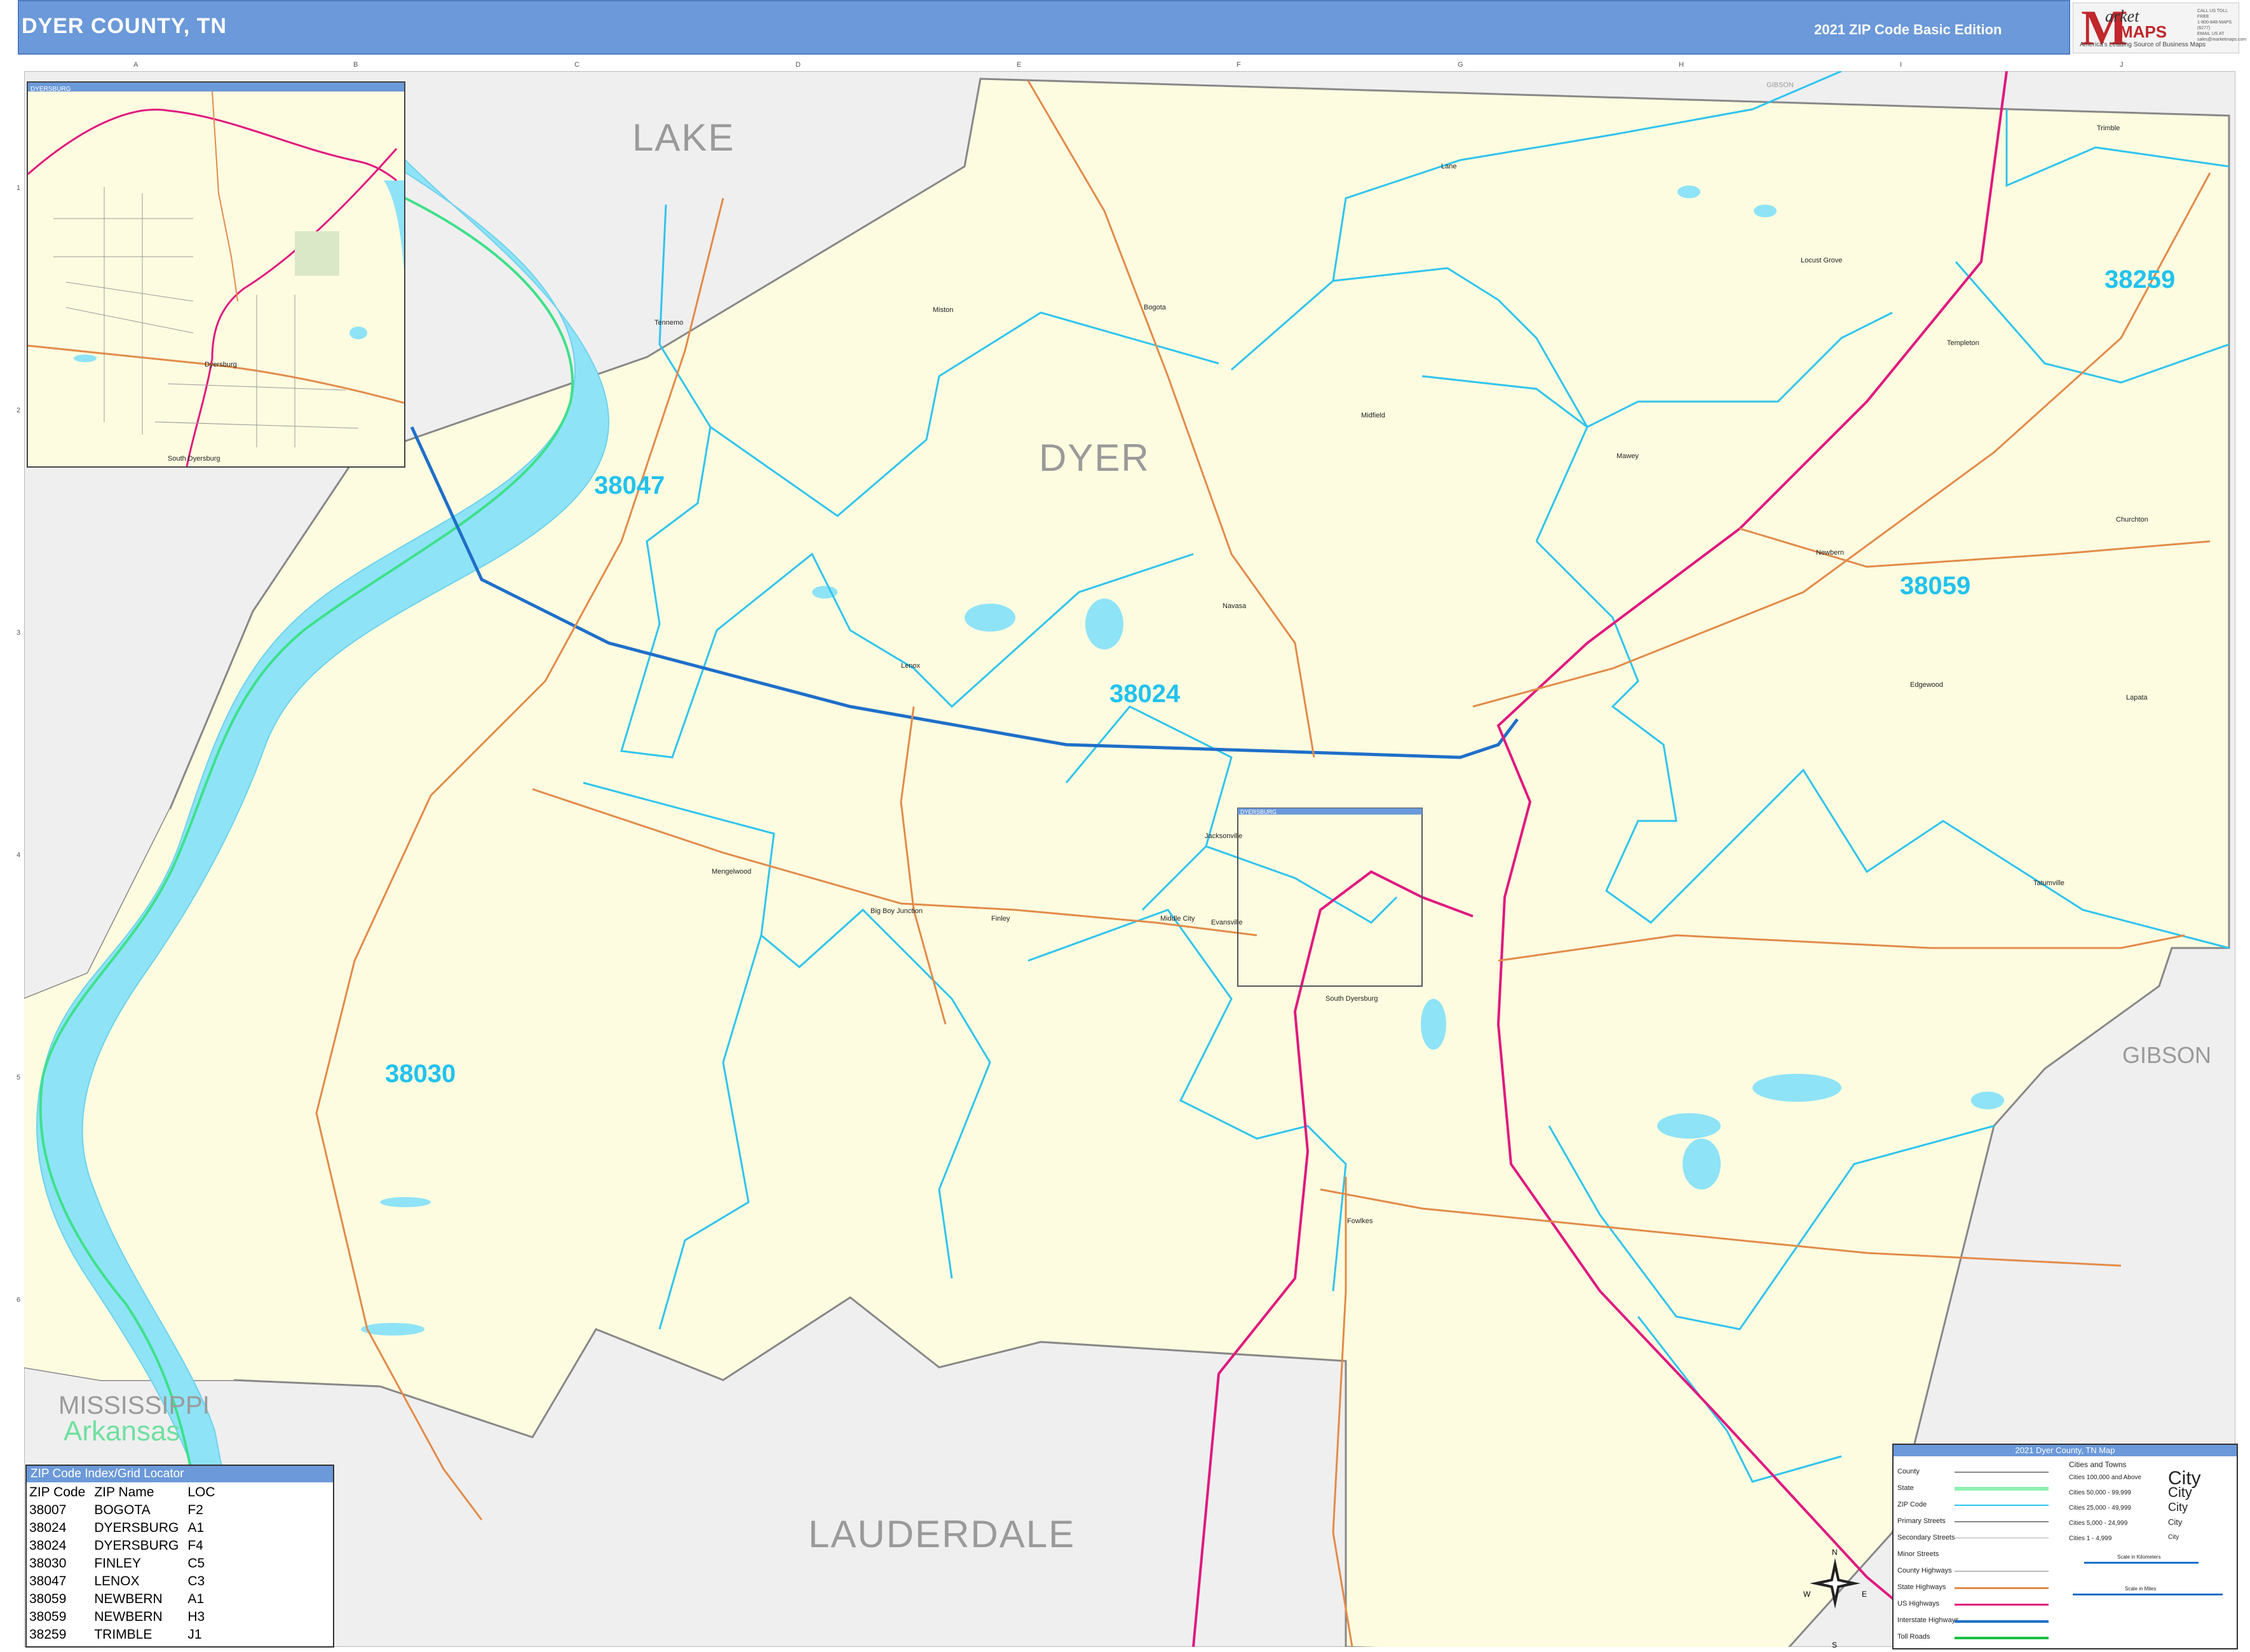 Image resolution: width=2250 pixels, height=1652 pixels. Describe the element at coordinates (1913, 1637) in the screenshot. I see `legend-toll: Toll Roads` at that location.